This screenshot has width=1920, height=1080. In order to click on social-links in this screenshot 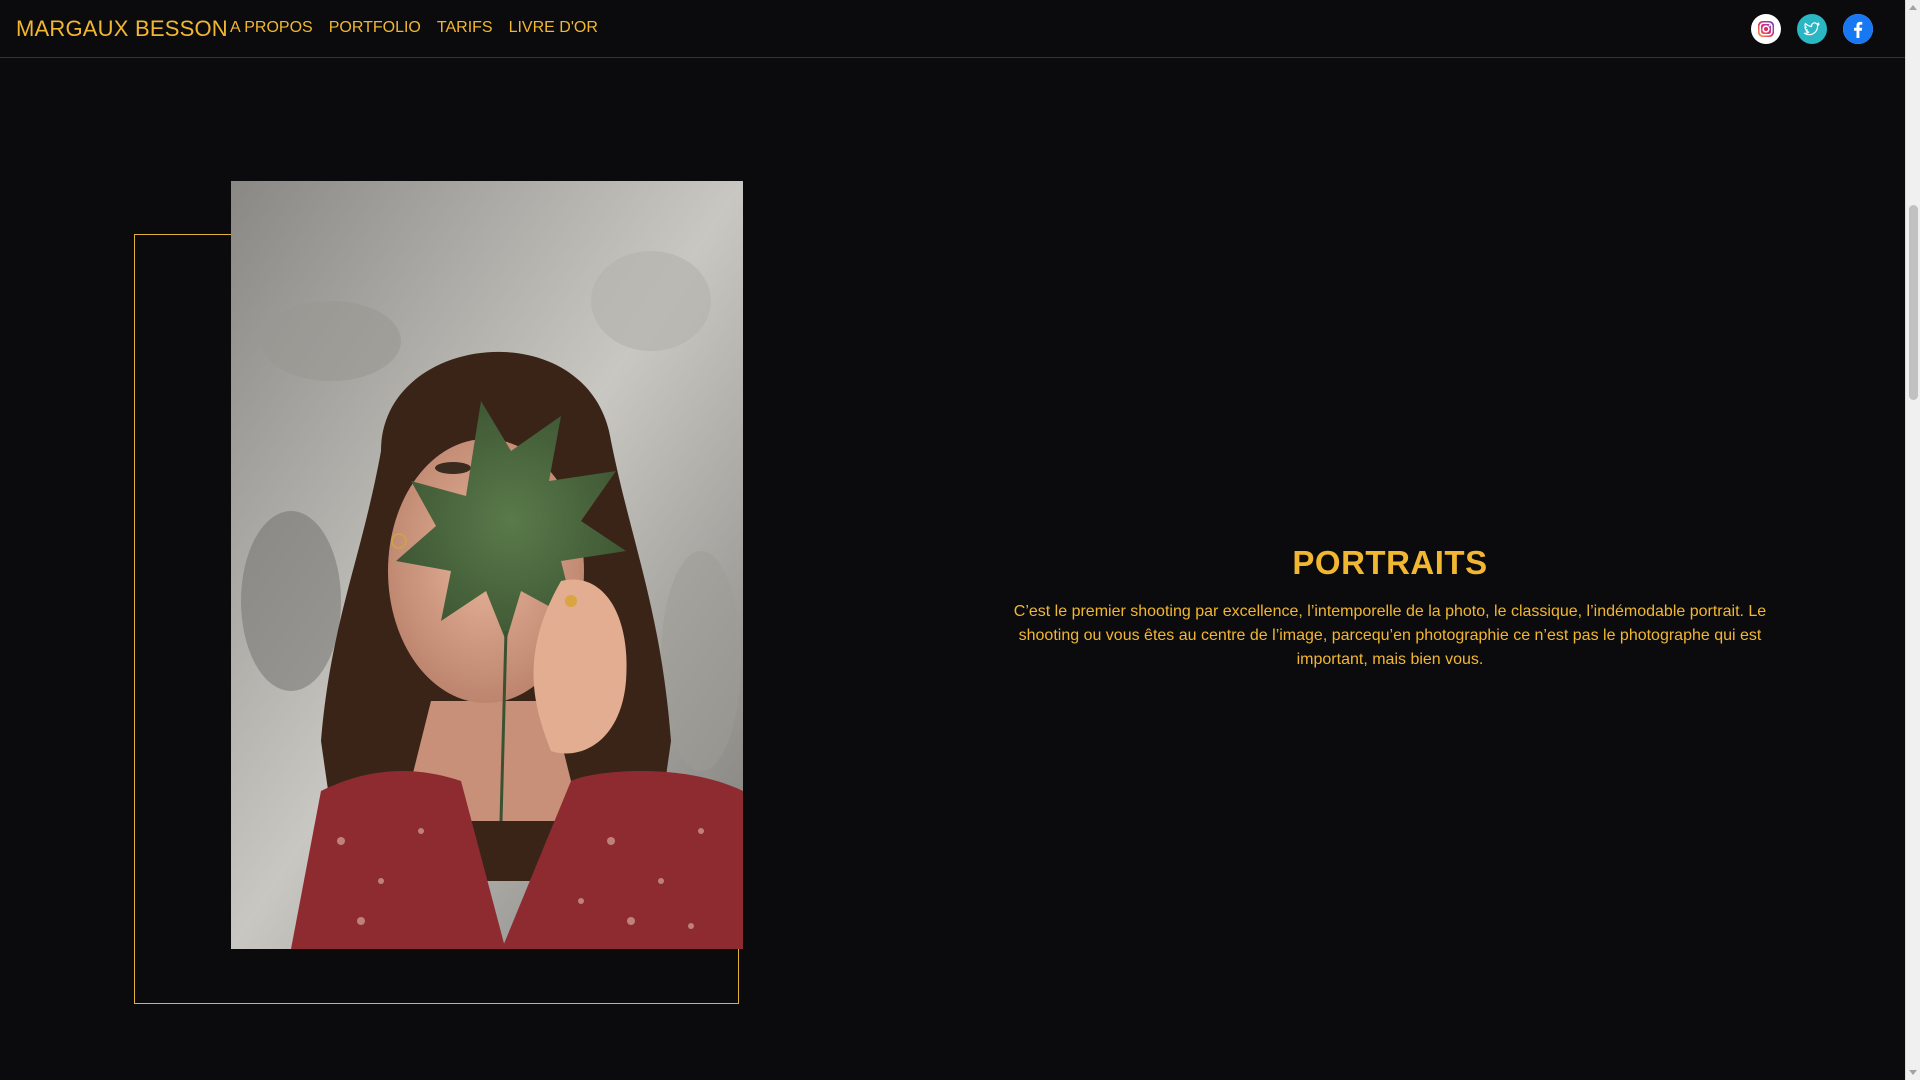, I will do `click(1812, 29)`.